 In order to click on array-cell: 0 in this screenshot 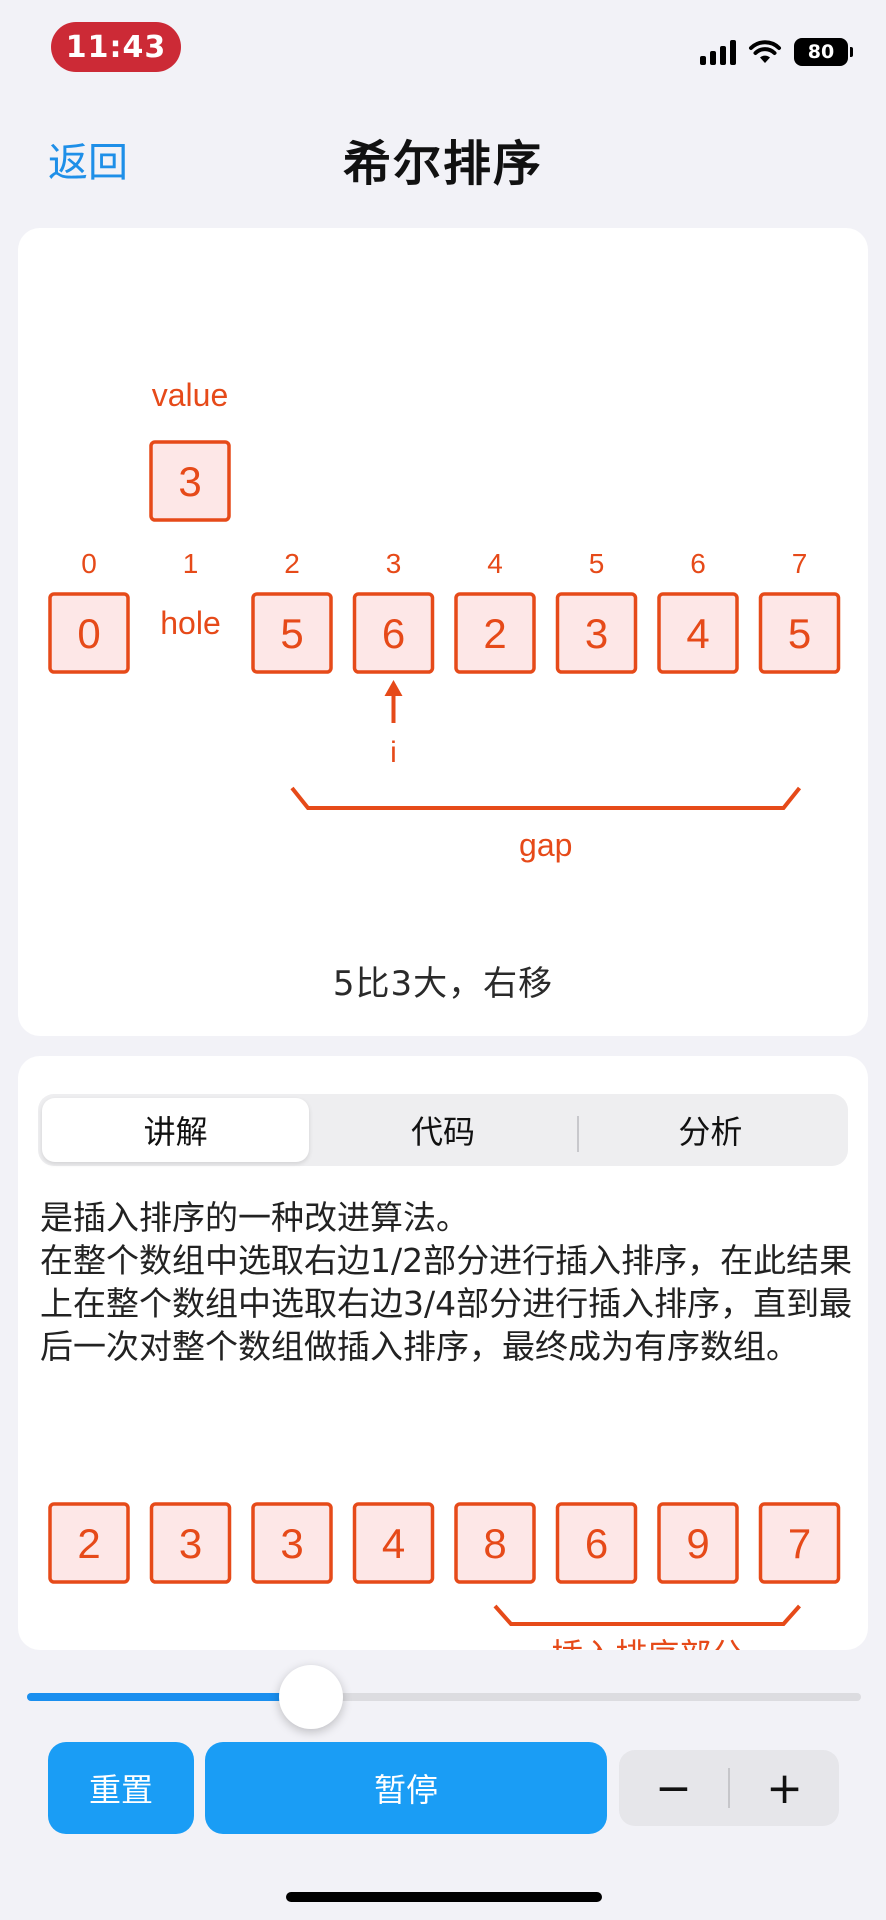, I will do `click(89, 633)`.